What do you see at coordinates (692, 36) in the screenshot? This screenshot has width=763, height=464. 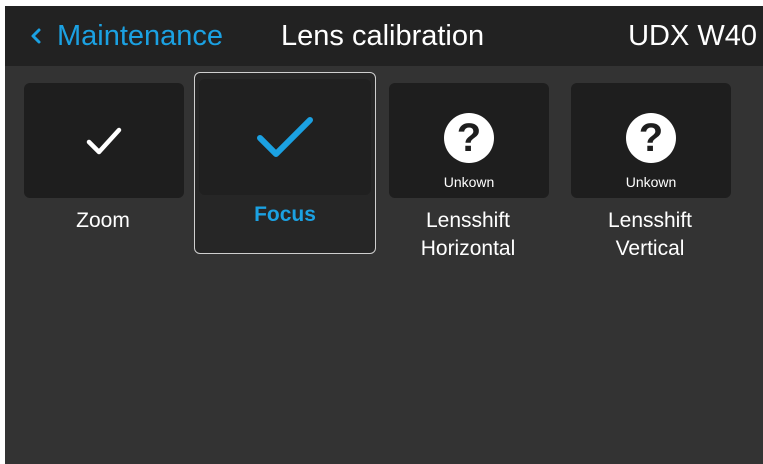 I see `model-name: UDX W40` at bounding box center [692, 36].